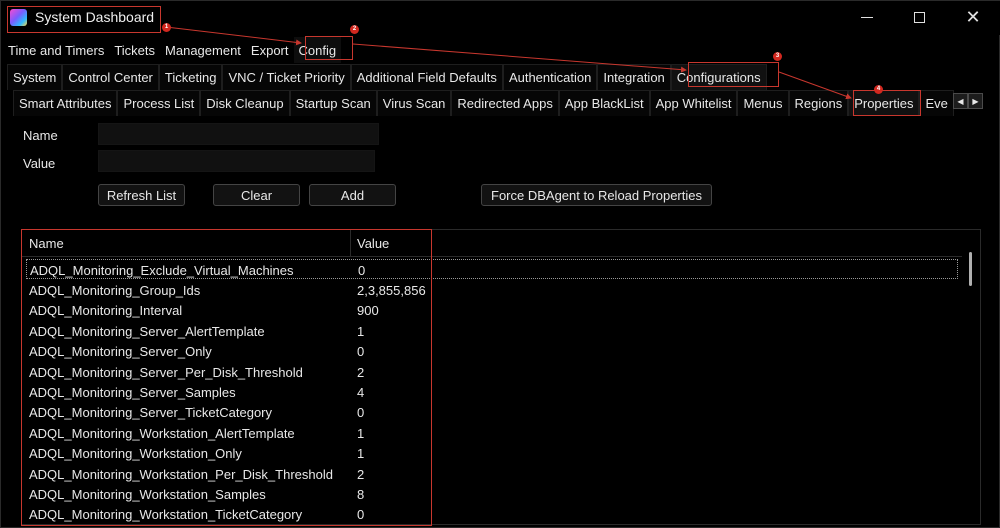 This screenshot has height=528, width=1000. What do you see at coordinates (878, 89) in the screenshot?
I see `annotation-marker-4: 4` at bounding box center [878, 89].